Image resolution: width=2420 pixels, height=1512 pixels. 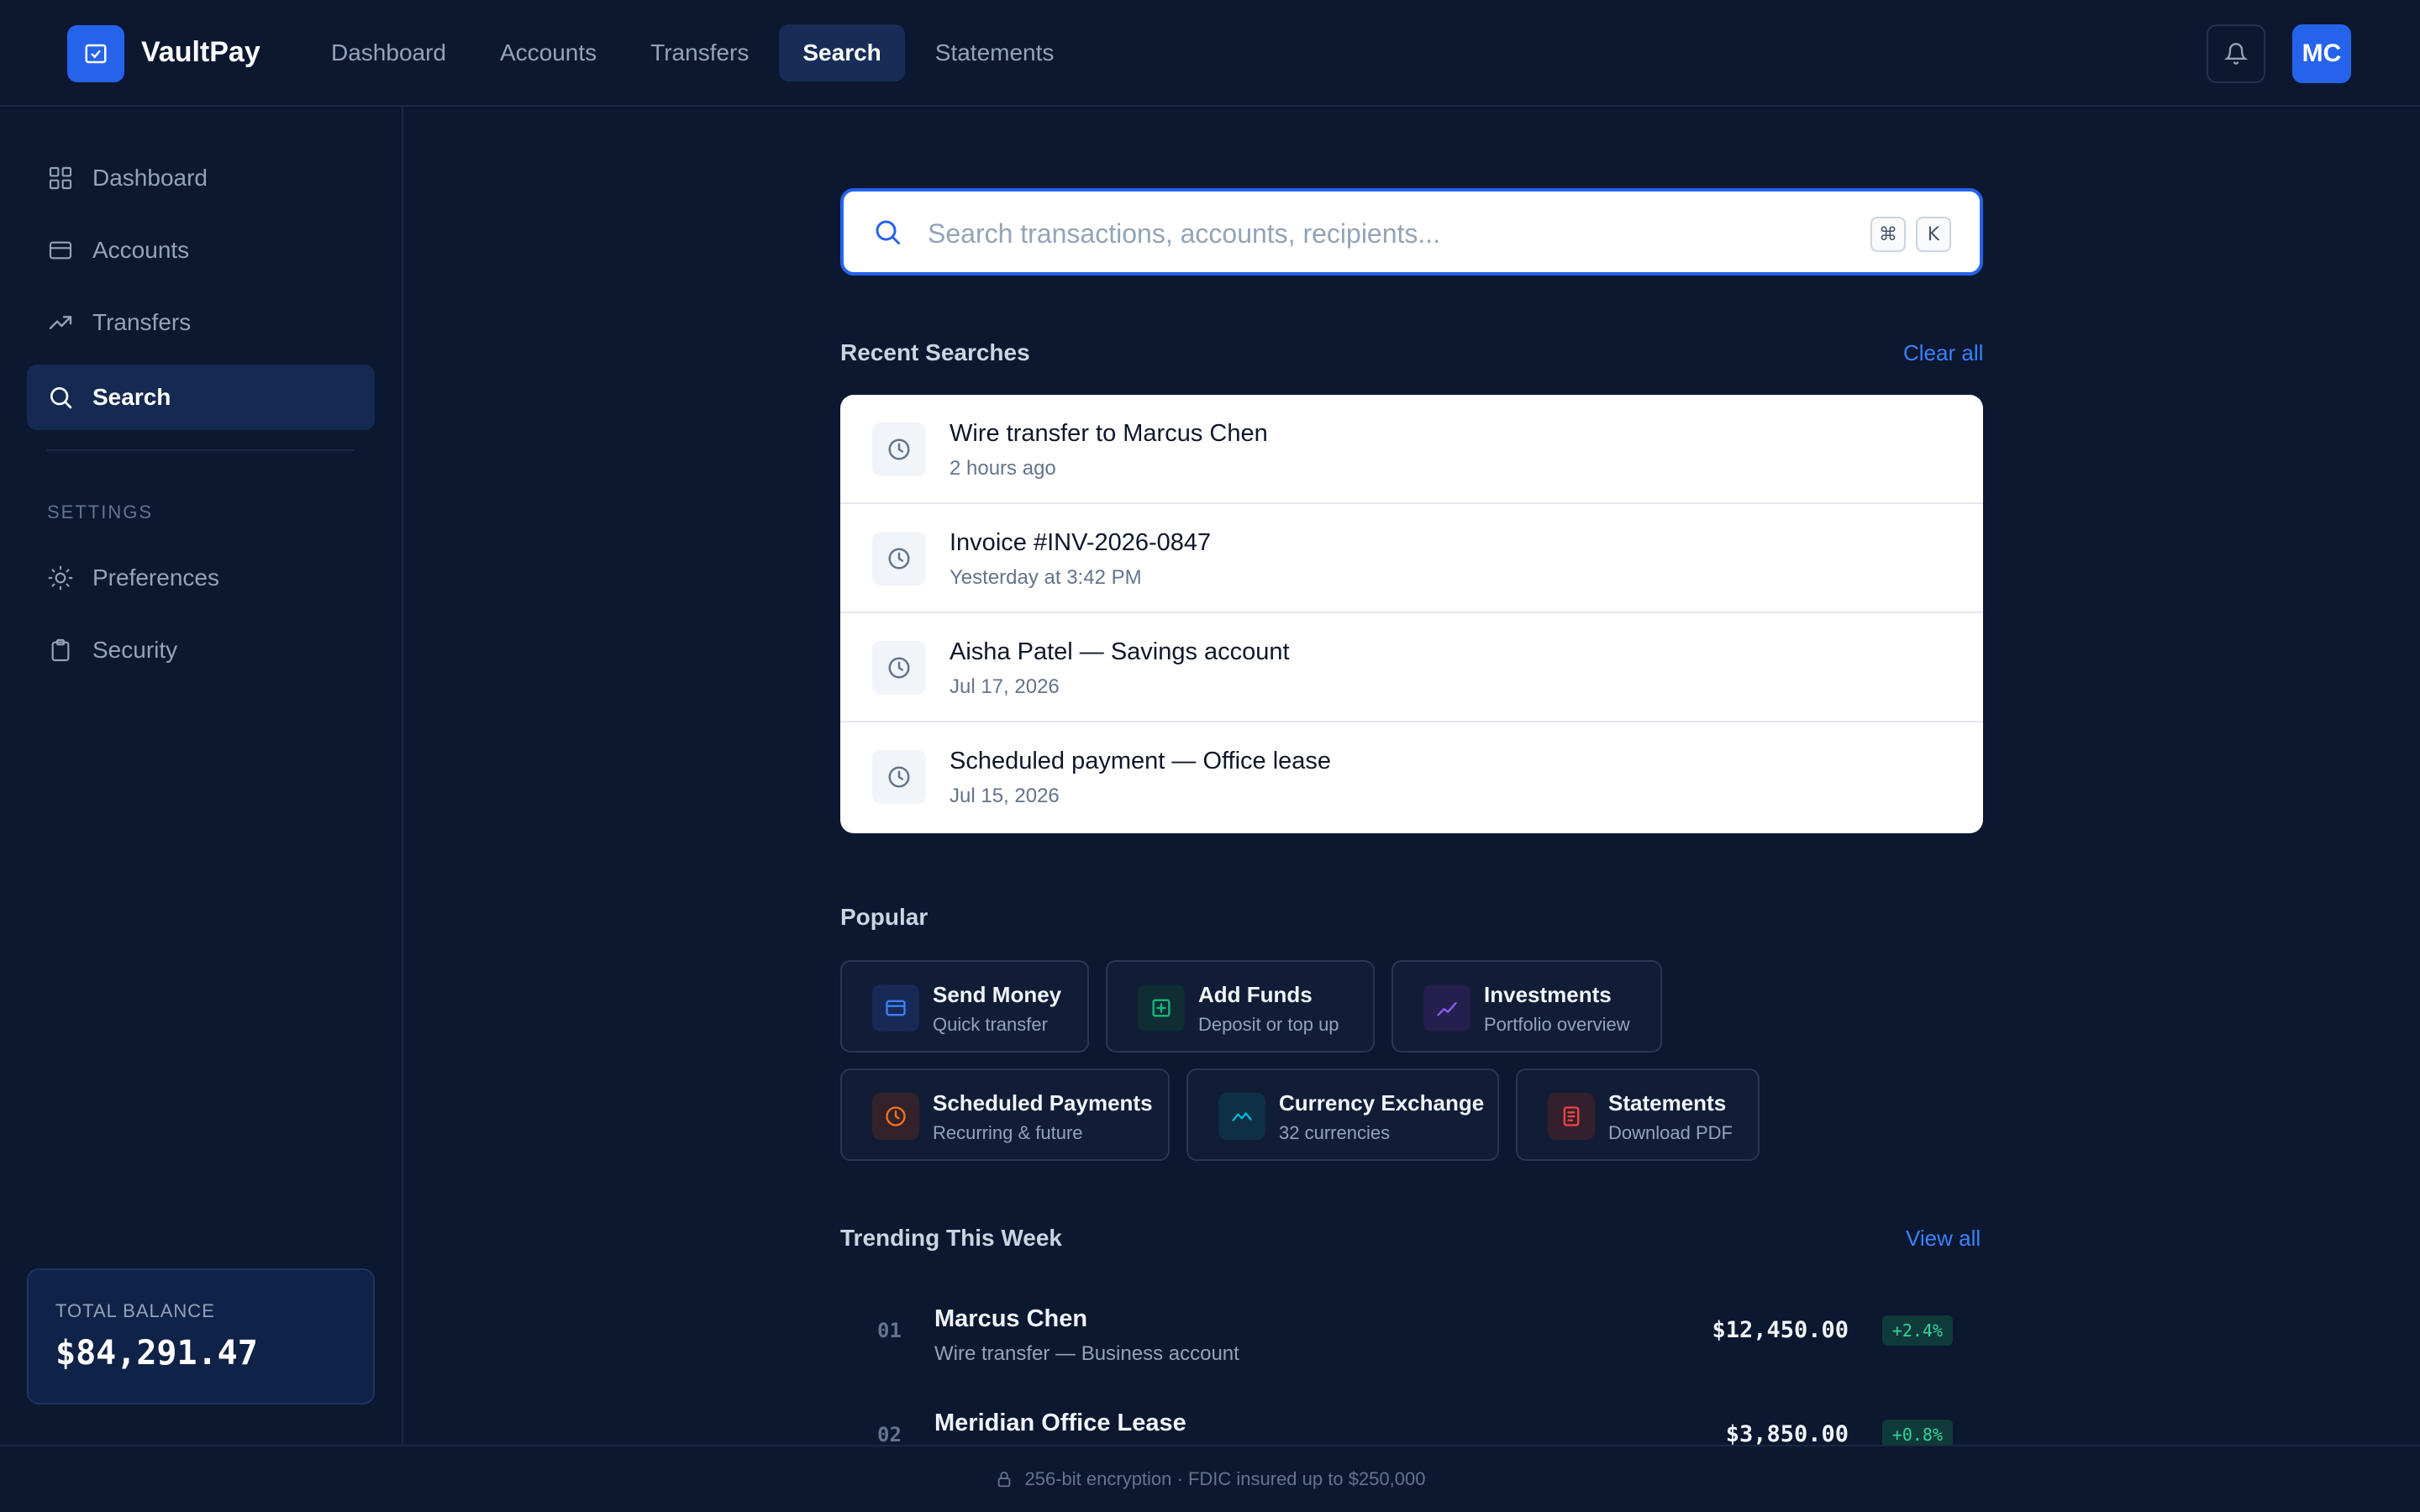 I want to click on popular-scheduled-payments: Scheduled Payments Recurring & future, so click(x=1005, y=1114).